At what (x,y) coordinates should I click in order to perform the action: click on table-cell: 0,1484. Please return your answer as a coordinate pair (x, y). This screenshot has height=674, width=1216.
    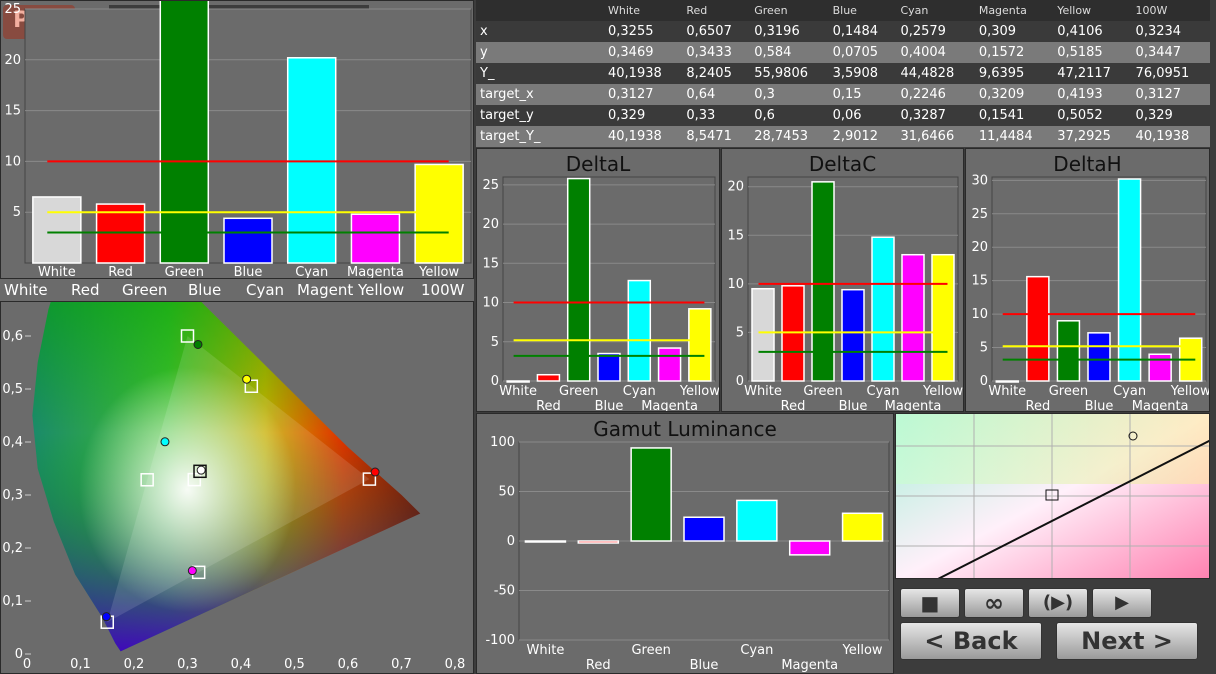
    Looking at the image, I should click on (862, 31).